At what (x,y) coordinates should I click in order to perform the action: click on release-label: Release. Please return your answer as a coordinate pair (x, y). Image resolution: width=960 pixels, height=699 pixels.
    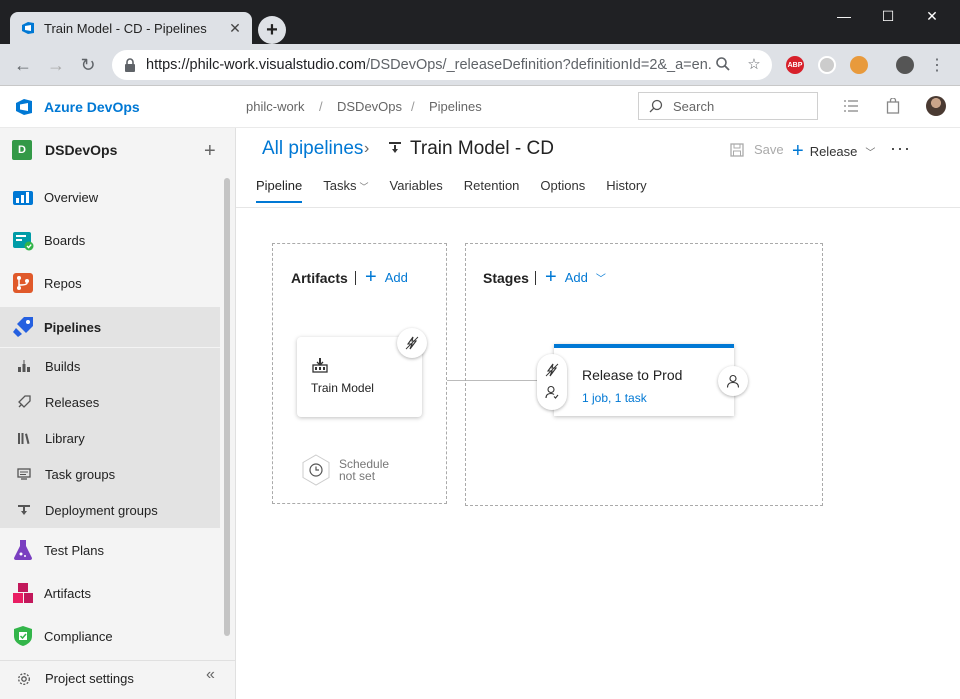
    Looking at the image, I should click on (833, 151).